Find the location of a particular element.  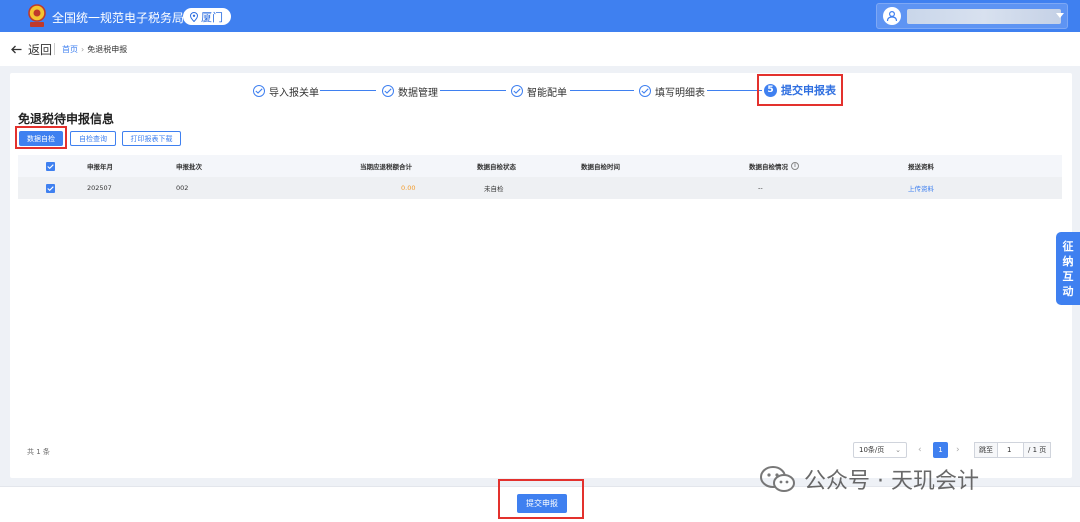

total-count: 共 1 条 is located at coordinates (38, 452).